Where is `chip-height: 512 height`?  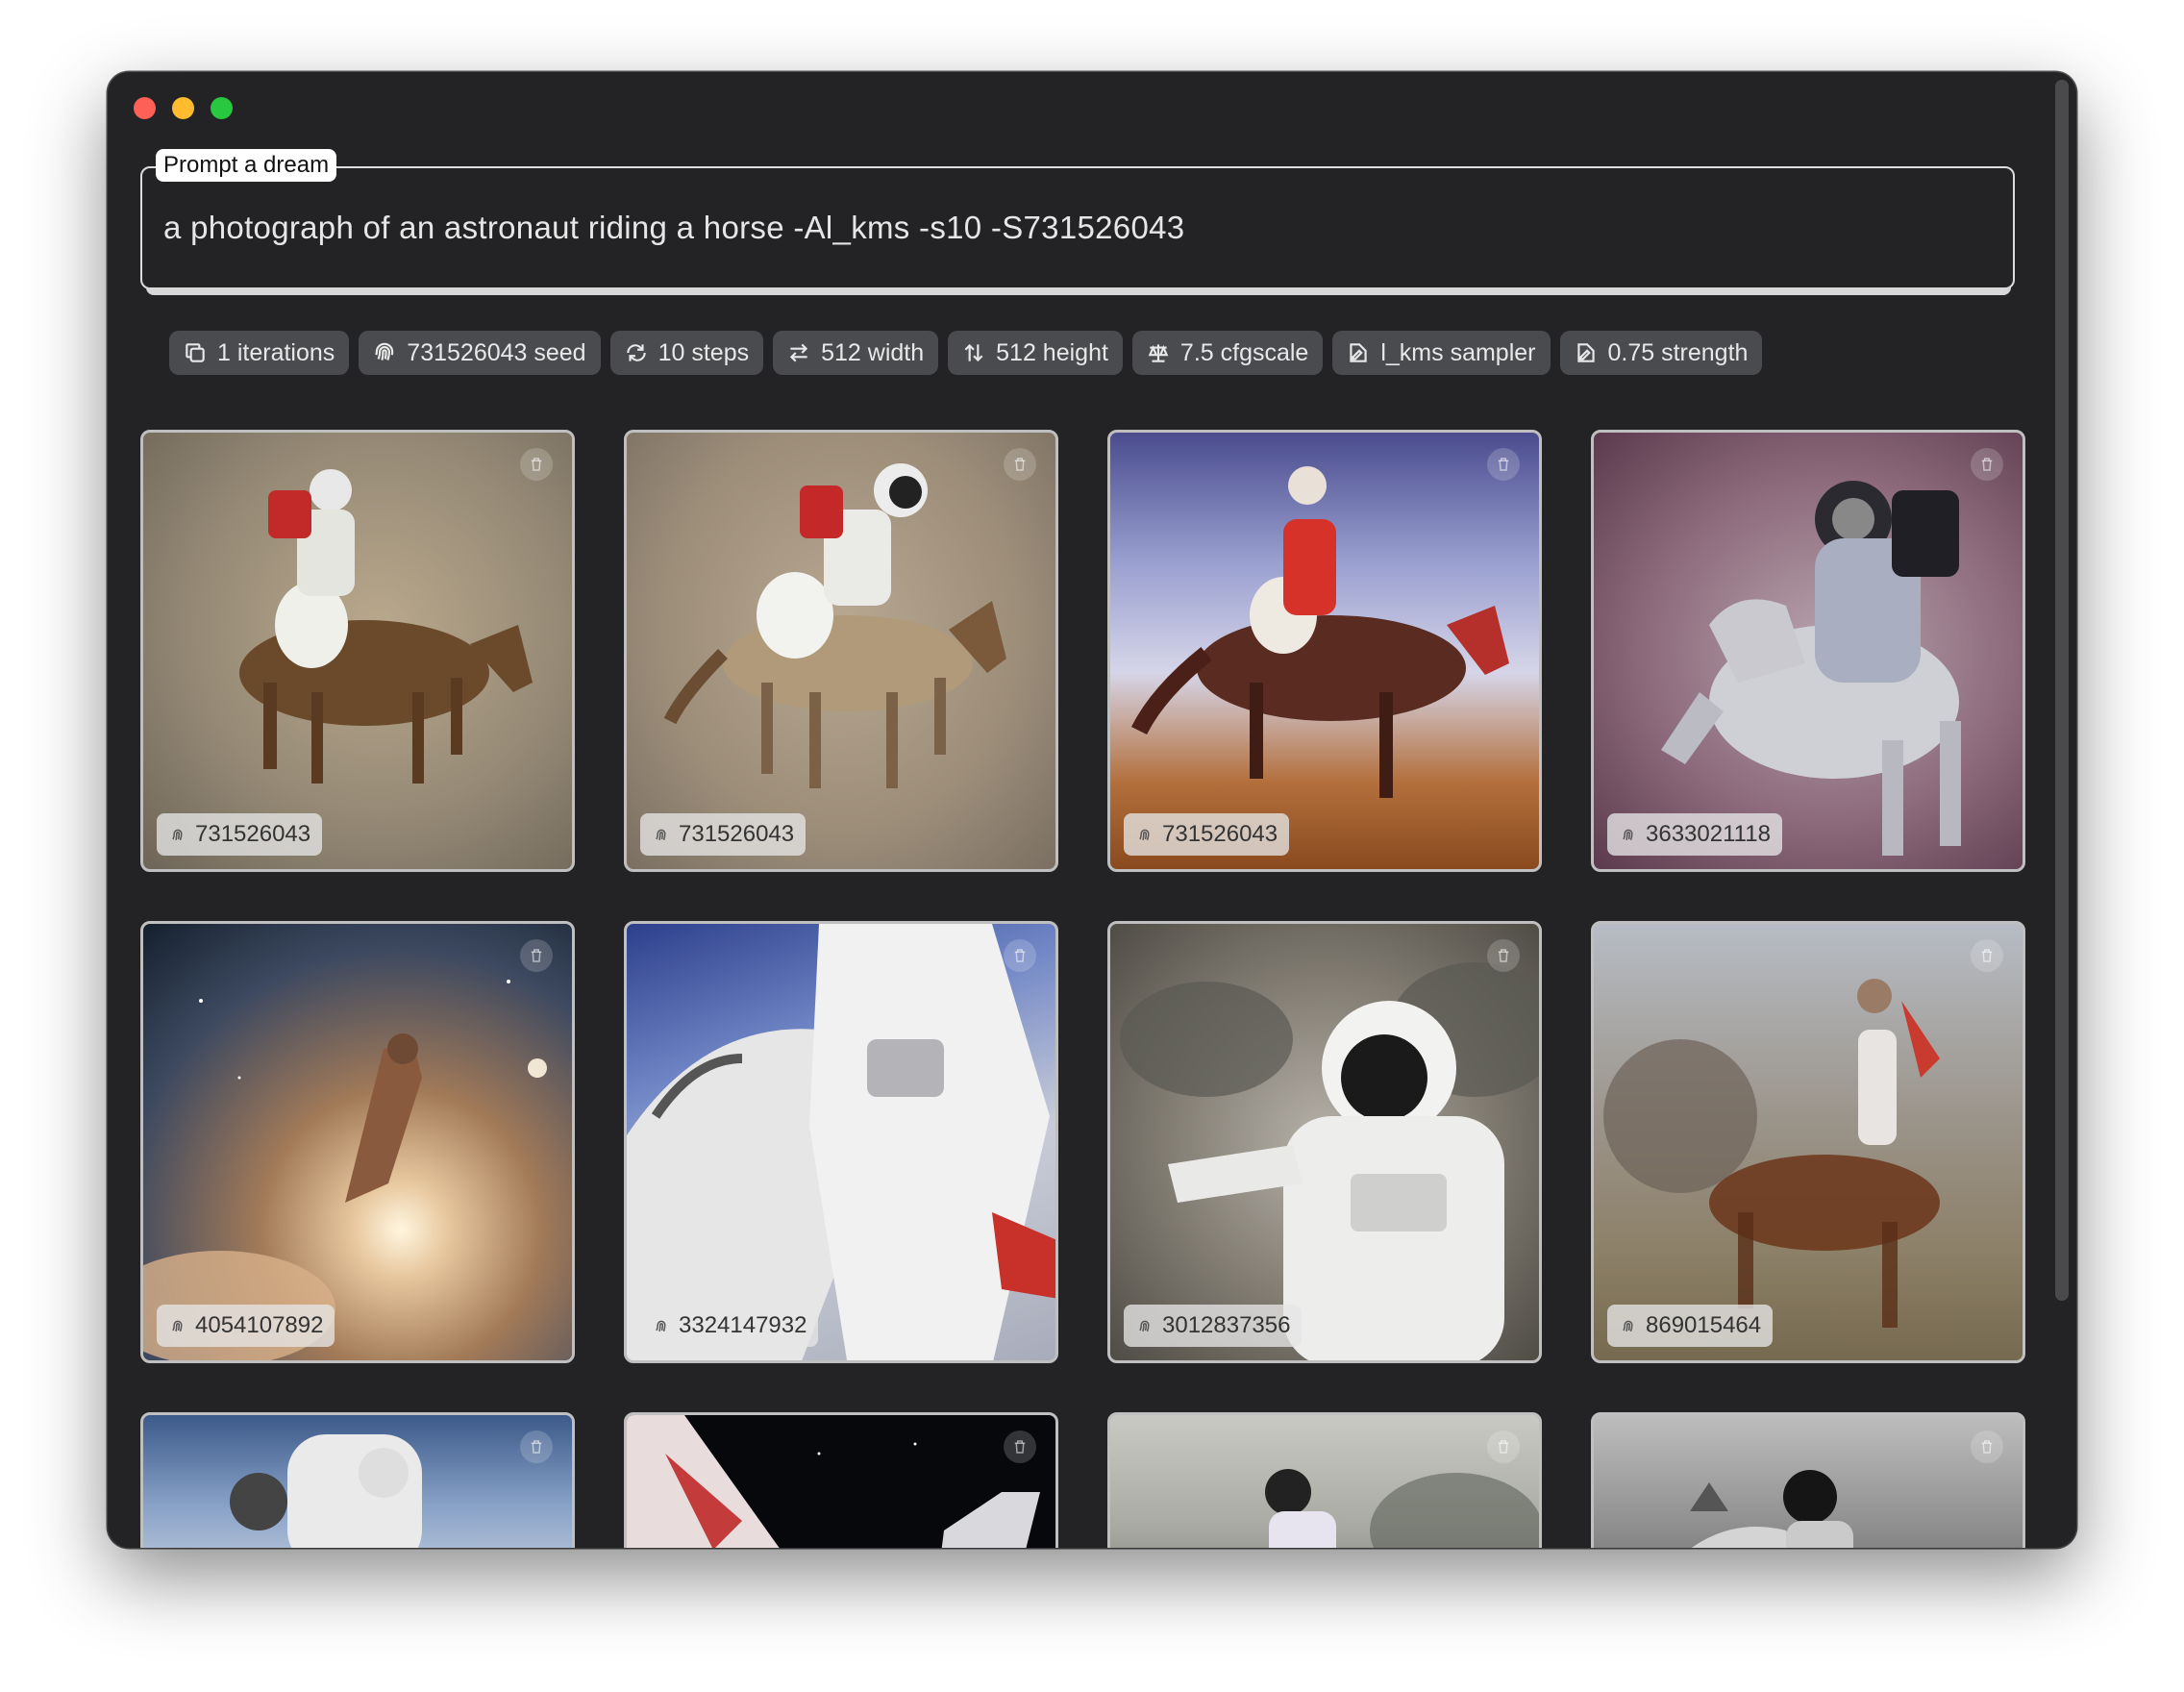
chip-height: 512 height is located at coordinates (1036, 353).